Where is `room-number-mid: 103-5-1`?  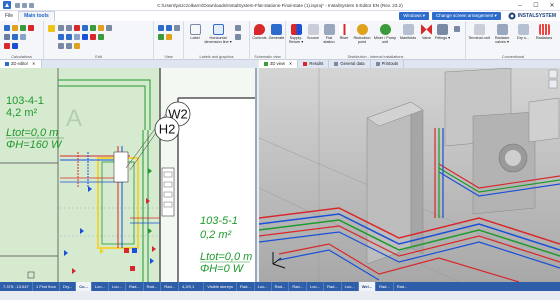
room-number-mid: 103-5-1 is located at coordinates (219, 221).